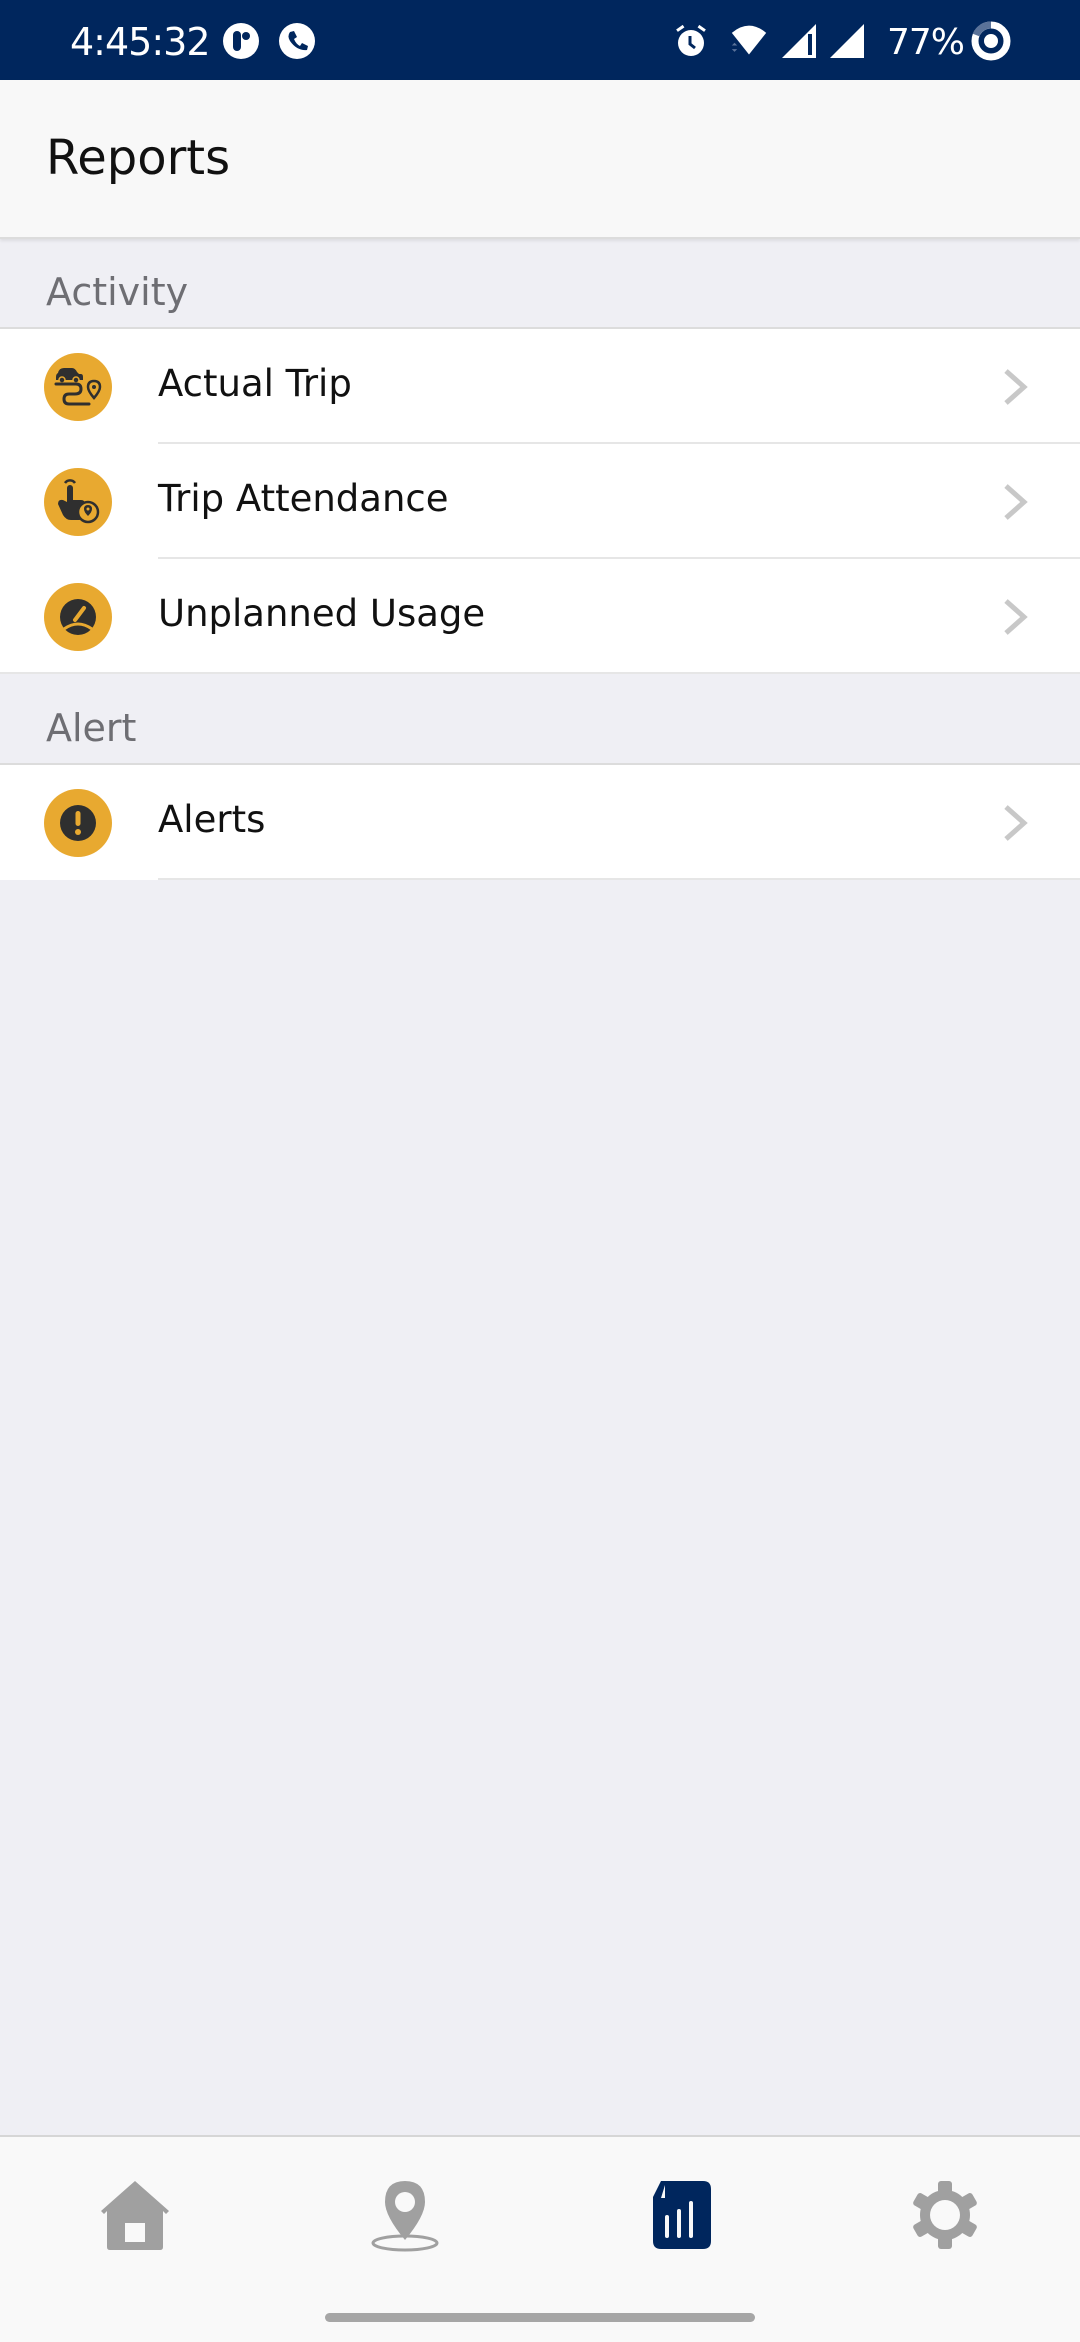 This screenshot has width=1080, height=2342. I want to click on list-item-unplanned-usage: Unplanned Usage, so click(540, 616).